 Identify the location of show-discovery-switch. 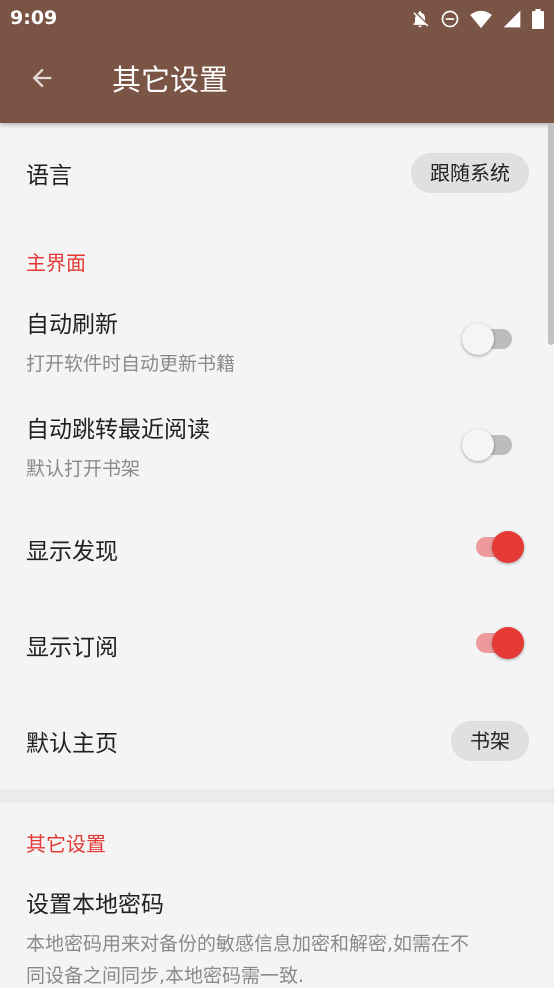
(494, 547).